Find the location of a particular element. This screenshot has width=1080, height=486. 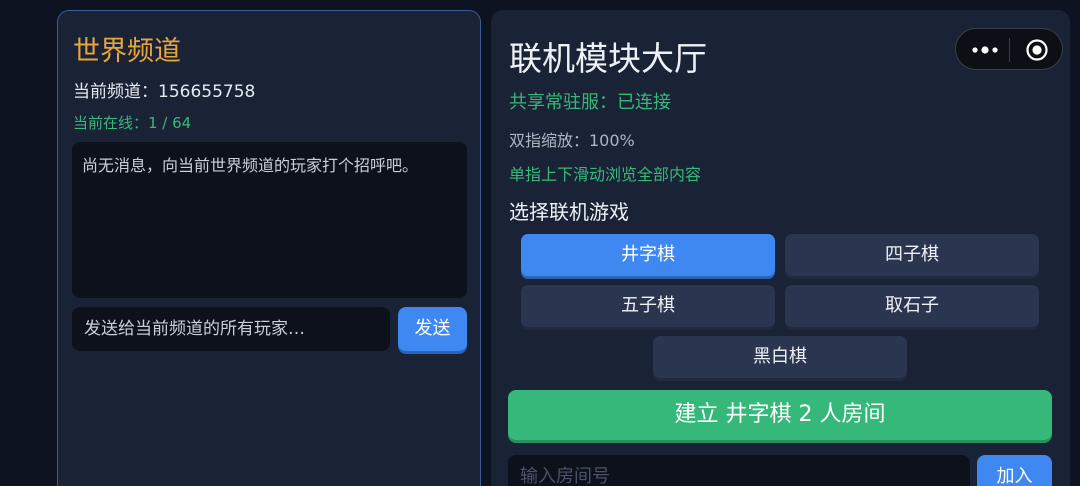

capsule-divider is located at coordinates (1009, 50).